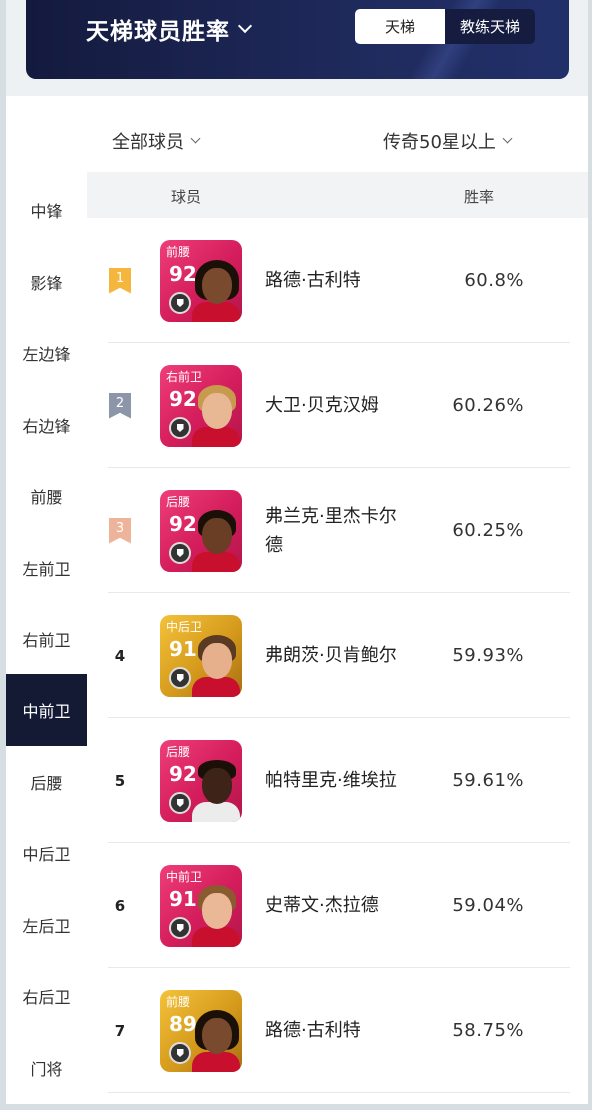 The width and height of the screenshot is (592, 1110). Describe the element at coordinates (120, 1030) in the screenshot. I see `rank-number: 7` at that location.